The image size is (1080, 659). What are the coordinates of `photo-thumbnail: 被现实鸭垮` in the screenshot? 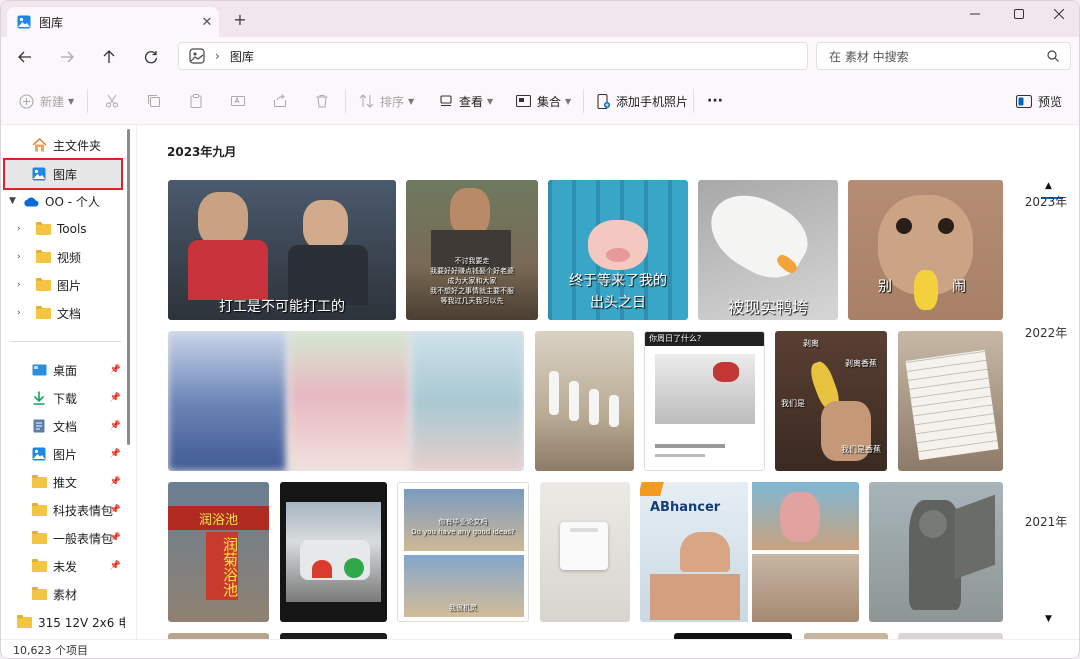 It's located at (768, 250).